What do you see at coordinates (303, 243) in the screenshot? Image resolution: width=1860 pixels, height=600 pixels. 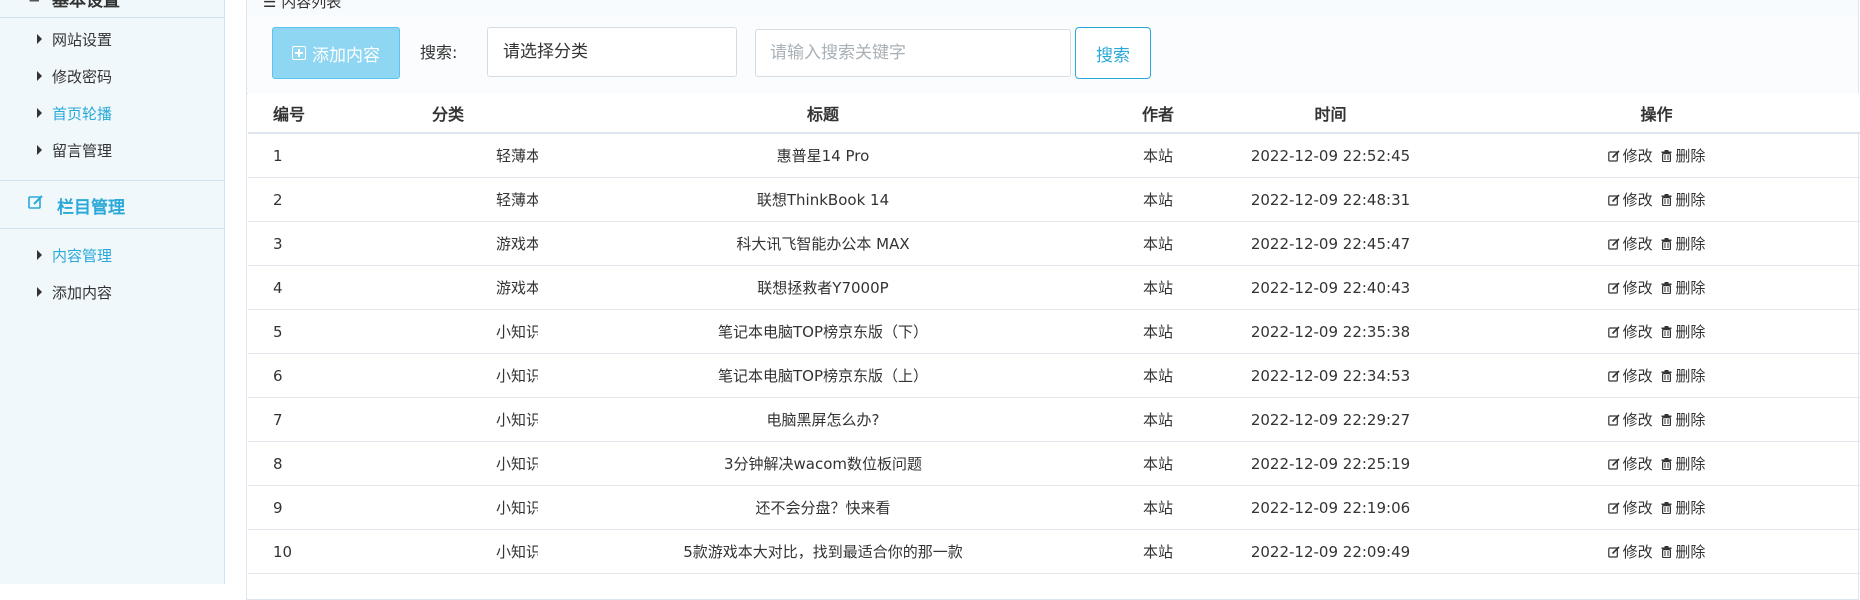 I see `cell-id: 3` at bounding box center [303, 243].